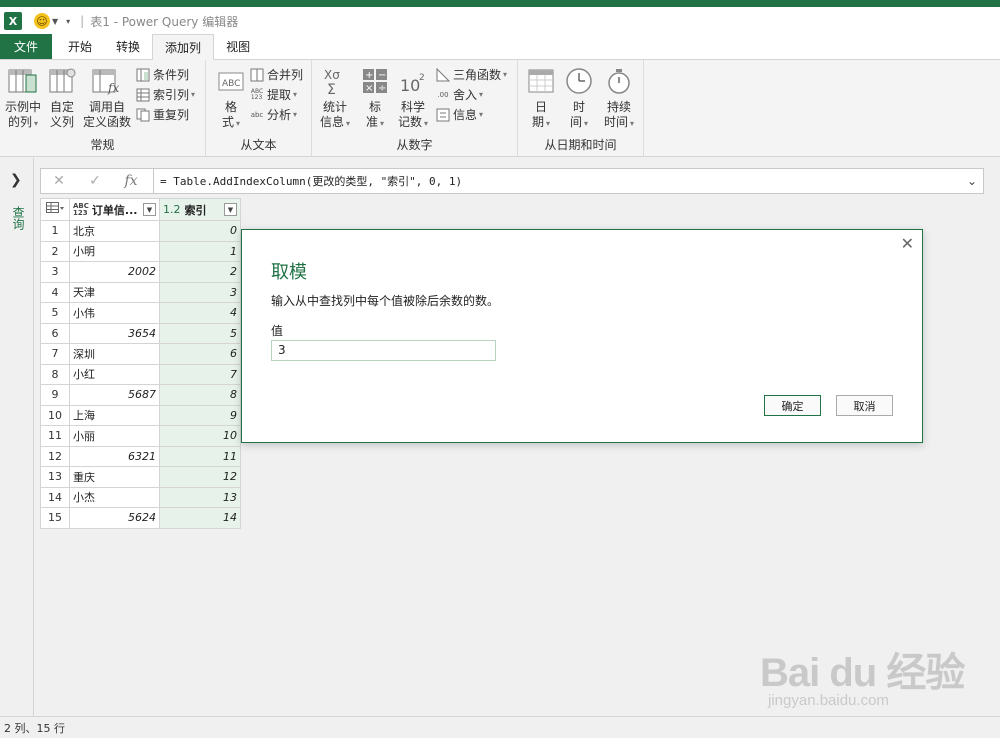 This screenshot has height=738, width=1000. I want to click on cell-order-info: 5624, so click(114, 518).